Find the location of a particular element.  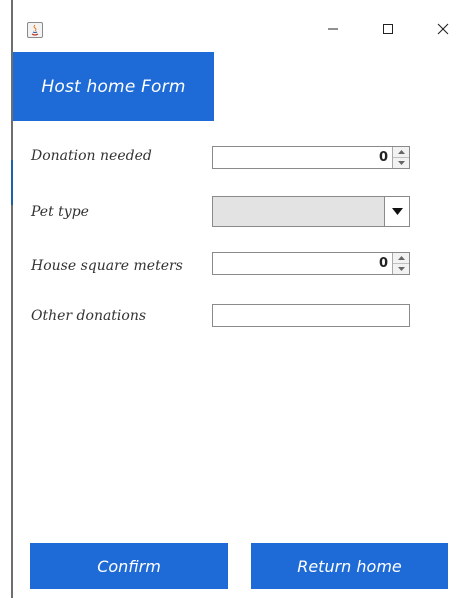

house-square-meters-spinner: 0 is located at coordinates (311, 263).